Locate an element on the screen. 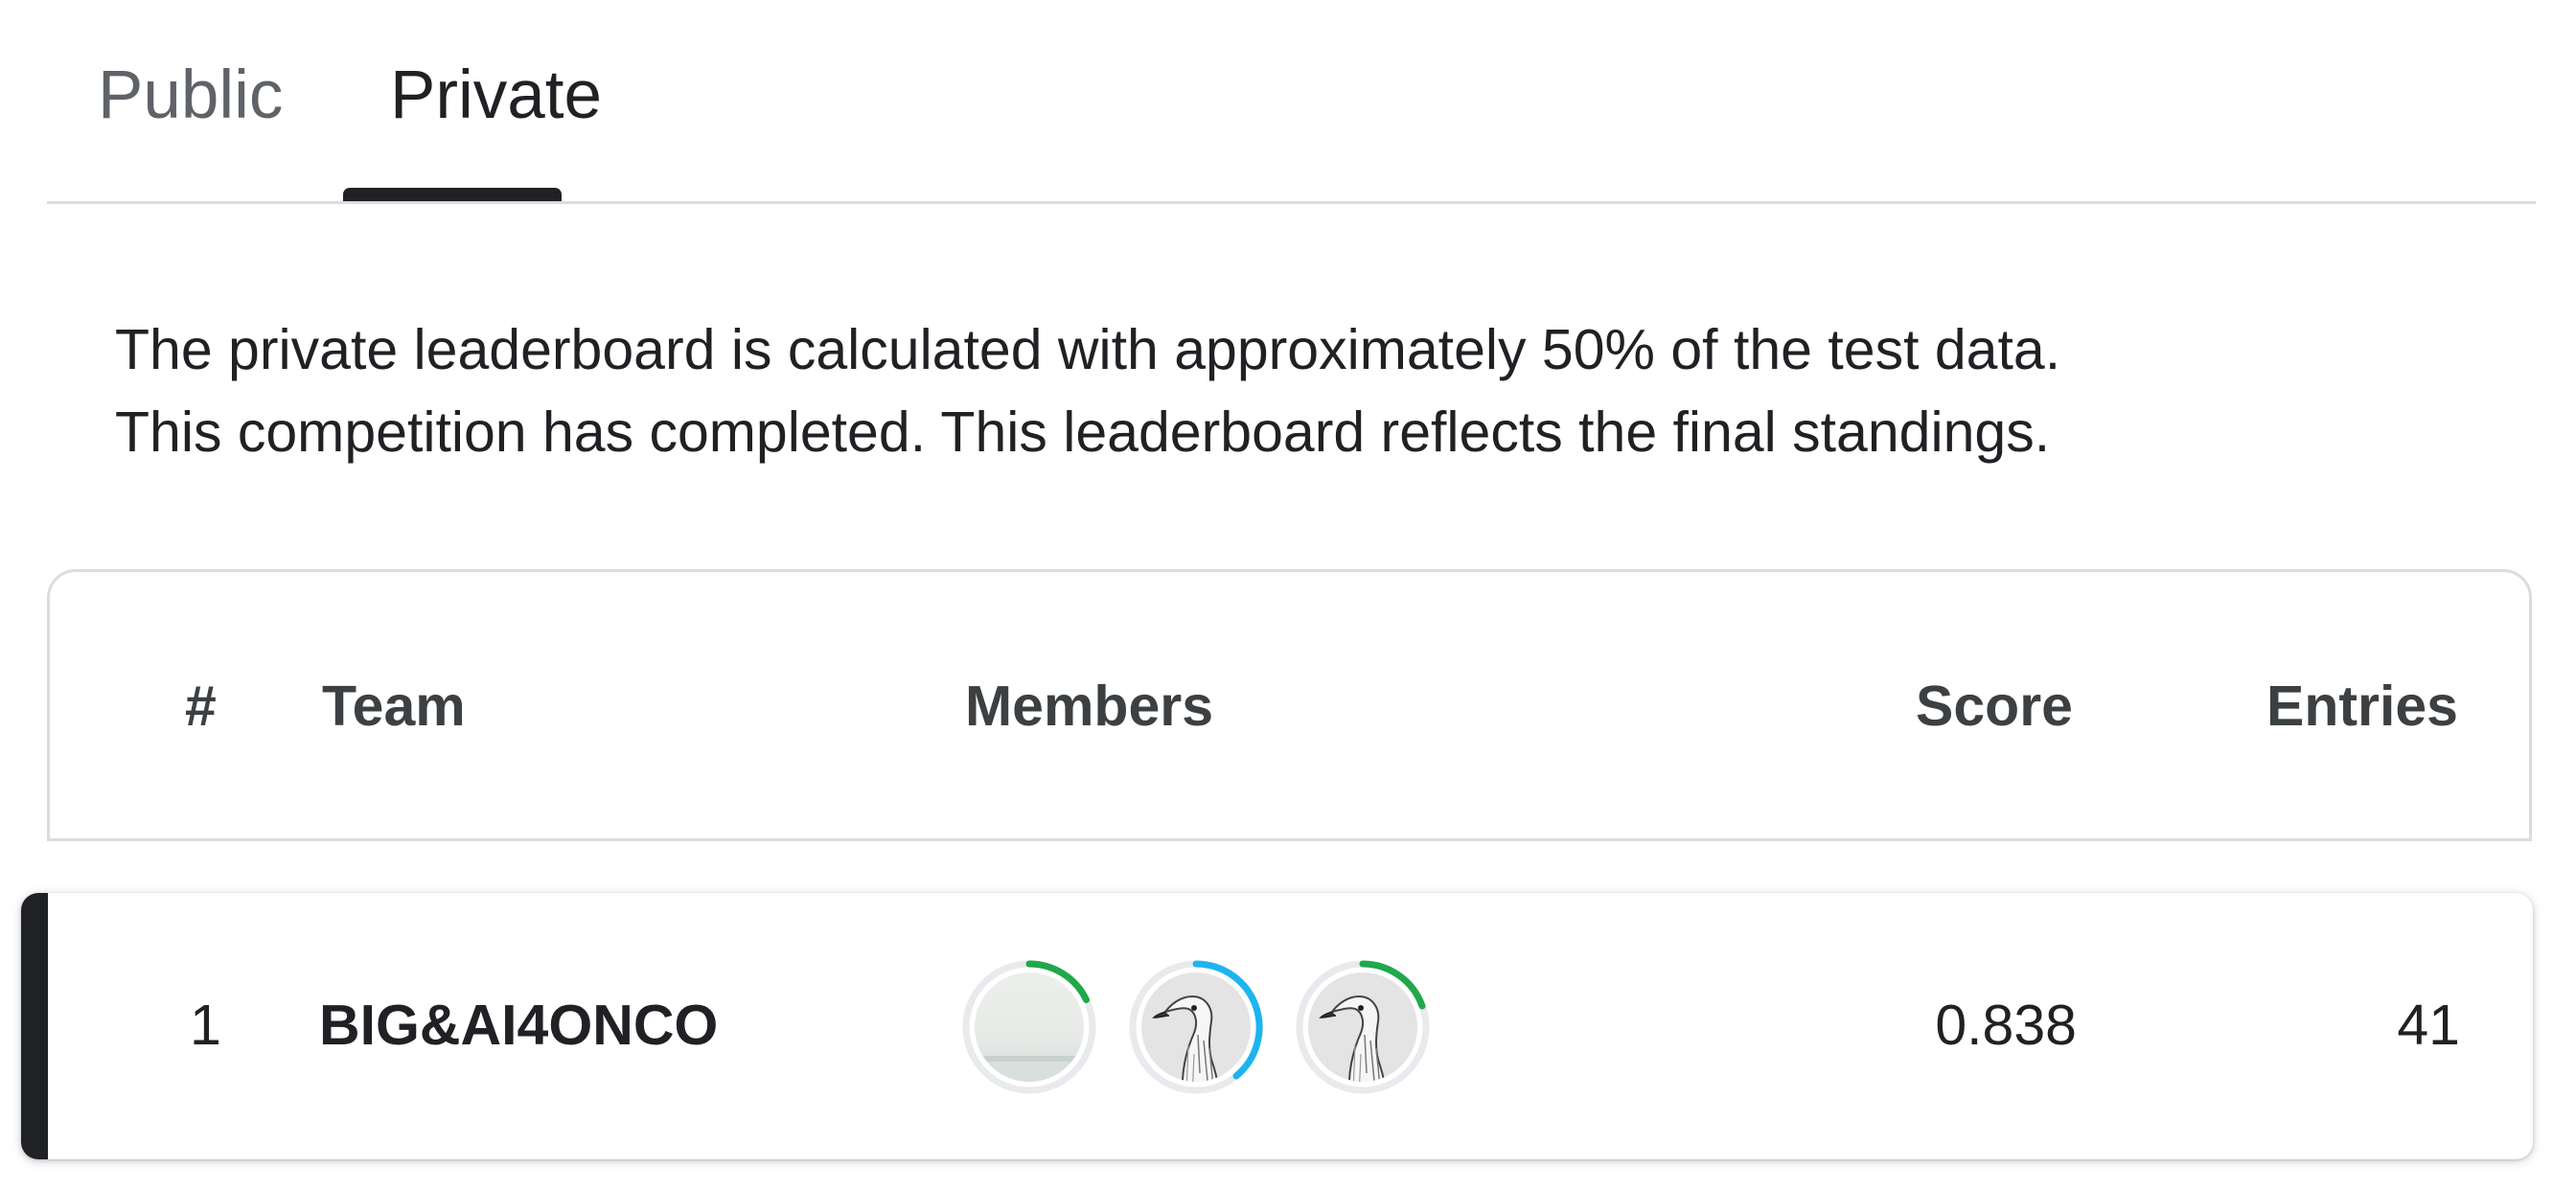  tab-private: Private is located at coordinates (496, 95).